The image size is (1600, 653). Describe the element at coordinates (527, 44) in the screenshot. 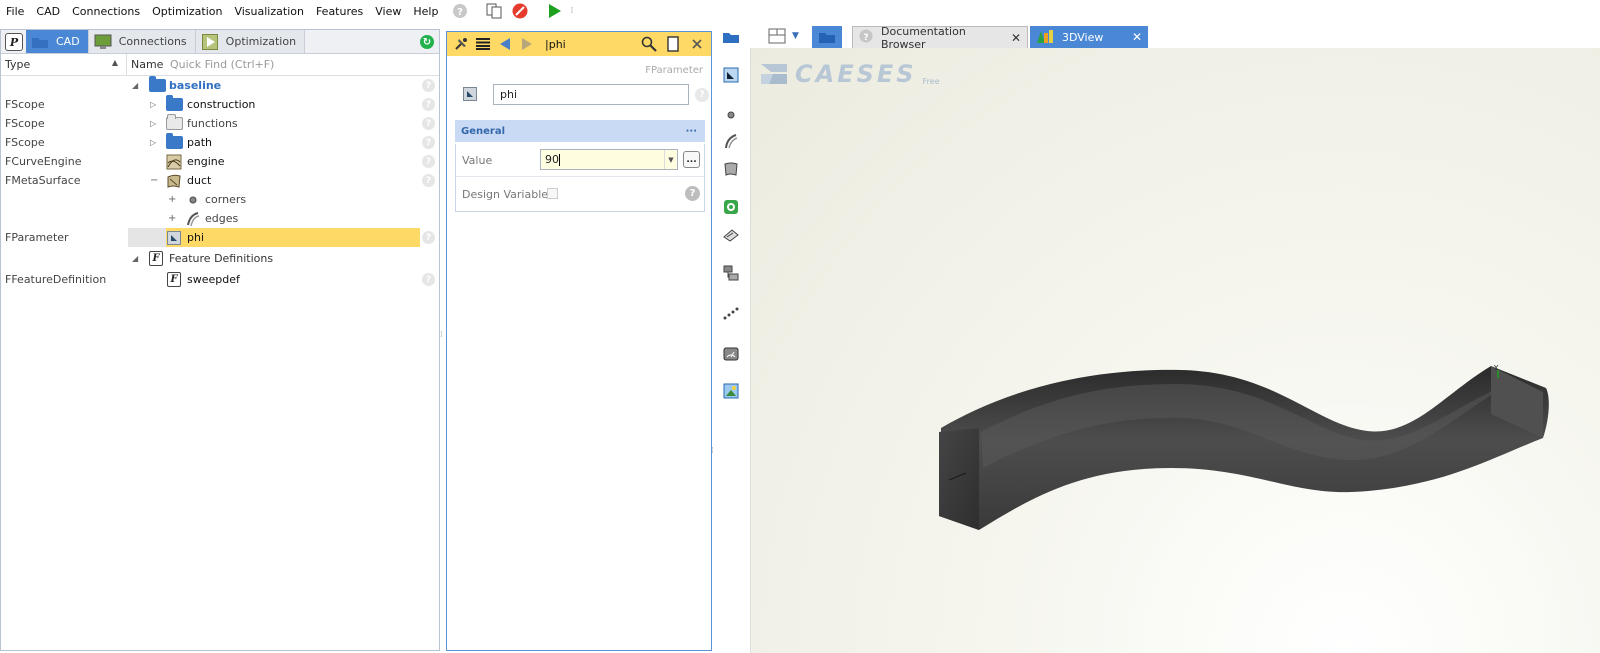

I see `forward-arrow-icon` at that location.